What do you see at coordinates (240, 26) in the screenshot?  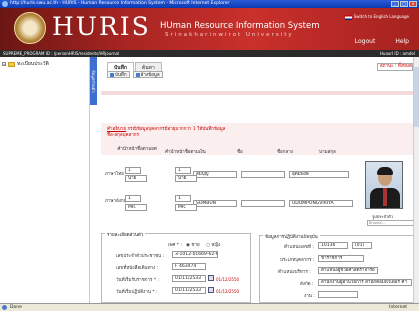 I see `system-name: HUman Resource Information System` at bounding box center [240, 26].